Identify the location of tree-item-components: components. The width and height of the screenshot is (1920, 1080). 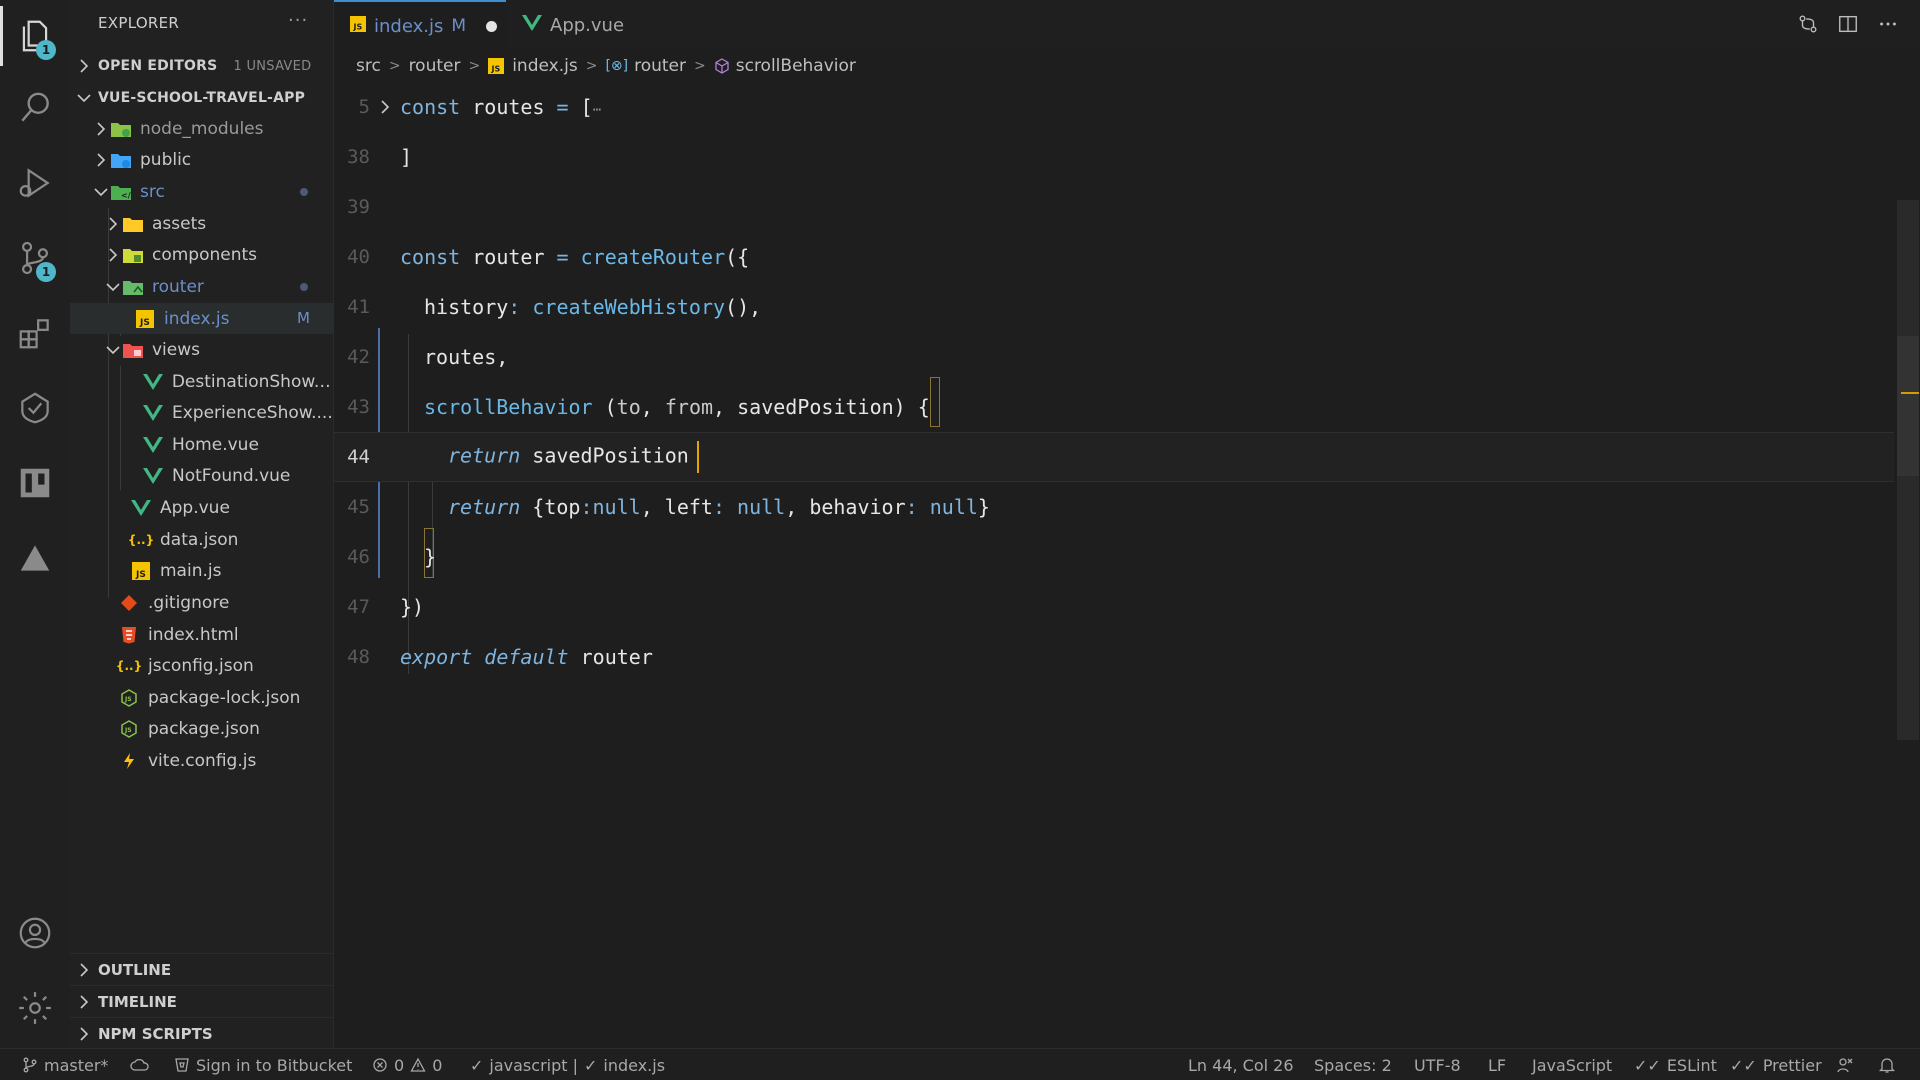
(202, 254).